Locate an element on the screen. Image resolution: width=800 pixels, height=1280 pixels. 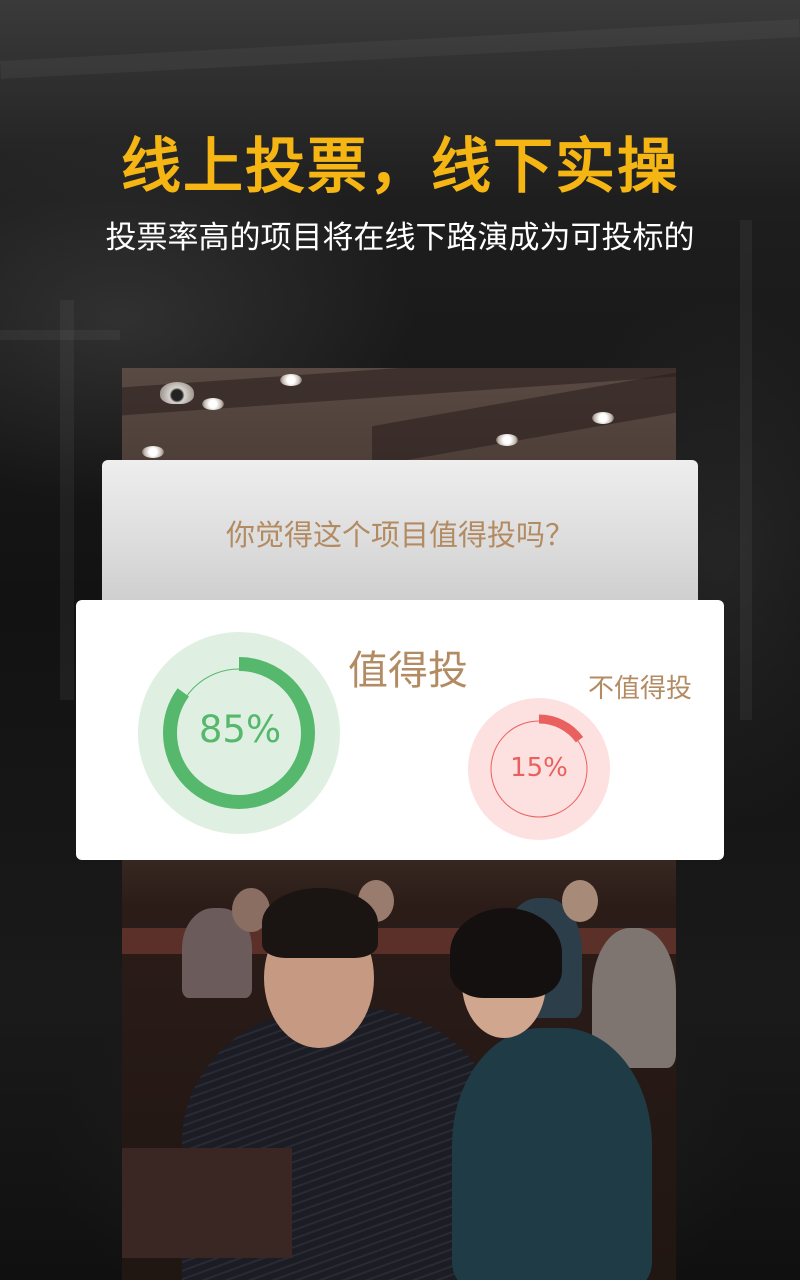
ceiling-camera is located at coordinates (177, 393).